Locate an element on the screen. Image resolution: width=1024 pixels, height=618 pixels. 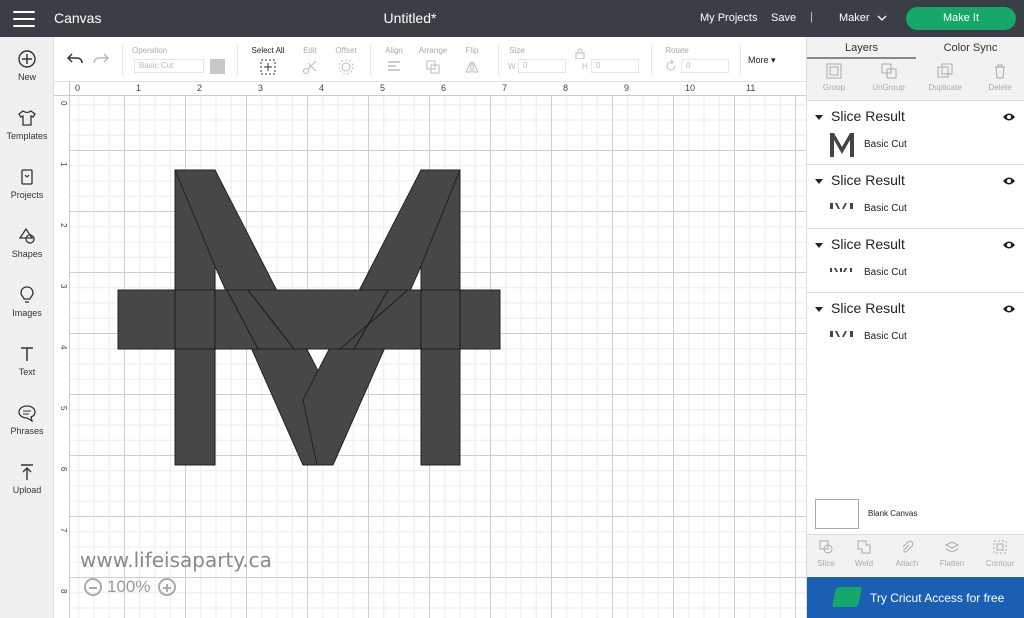
nav-text-label: Text is located at coordinates (27, 372).